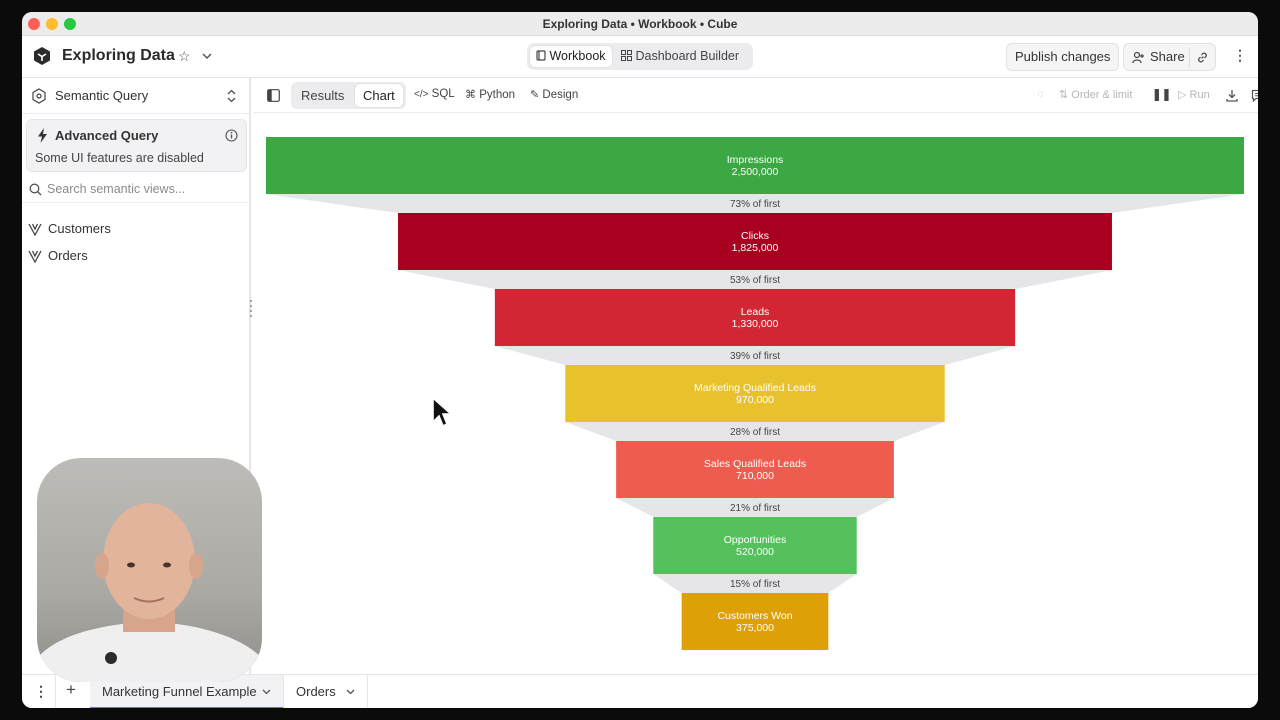 This screenshot has width=1280, height=720. I want to click on sort-icon: ⇅, so click(1064, 95).